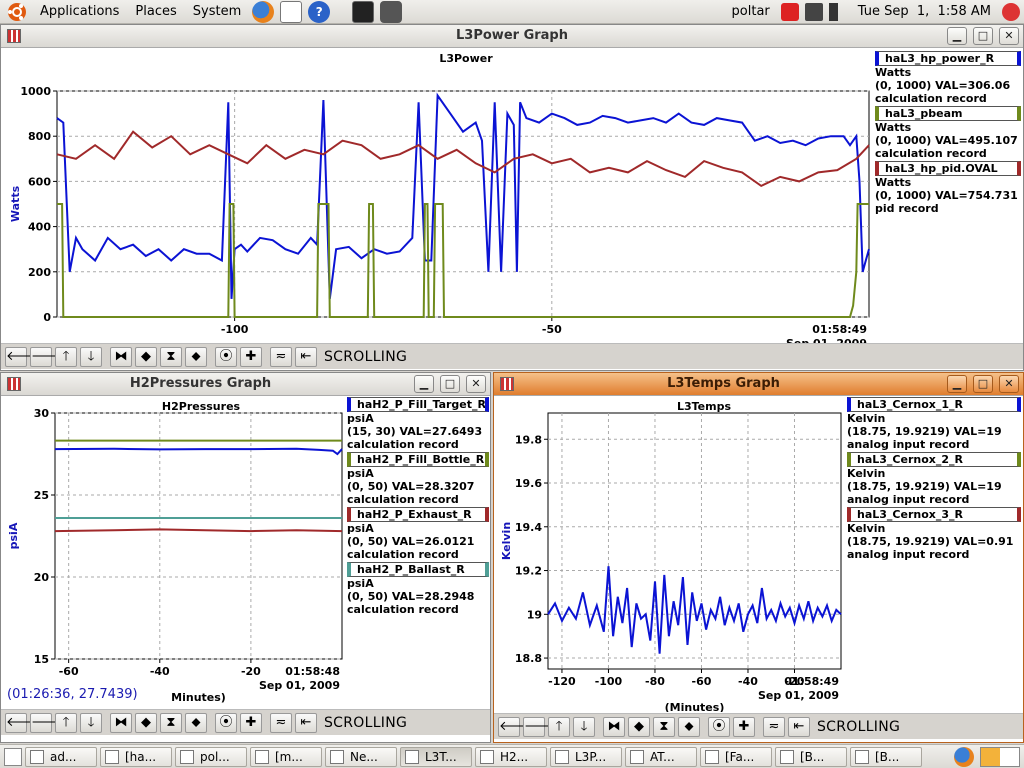 The height and width of the screenshot is (768, 1024). I want to click on mail-icon, so click(291, 11).